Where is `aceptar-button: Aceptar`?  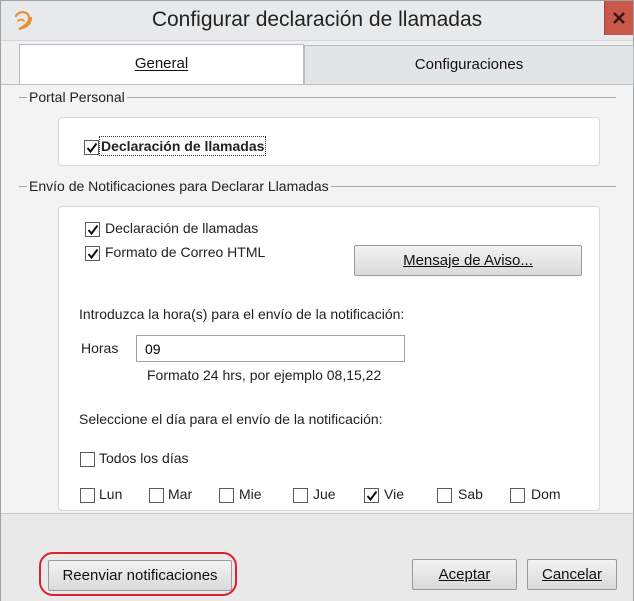 aceptar-button: Aceptar is located at coordinates (464, 574).